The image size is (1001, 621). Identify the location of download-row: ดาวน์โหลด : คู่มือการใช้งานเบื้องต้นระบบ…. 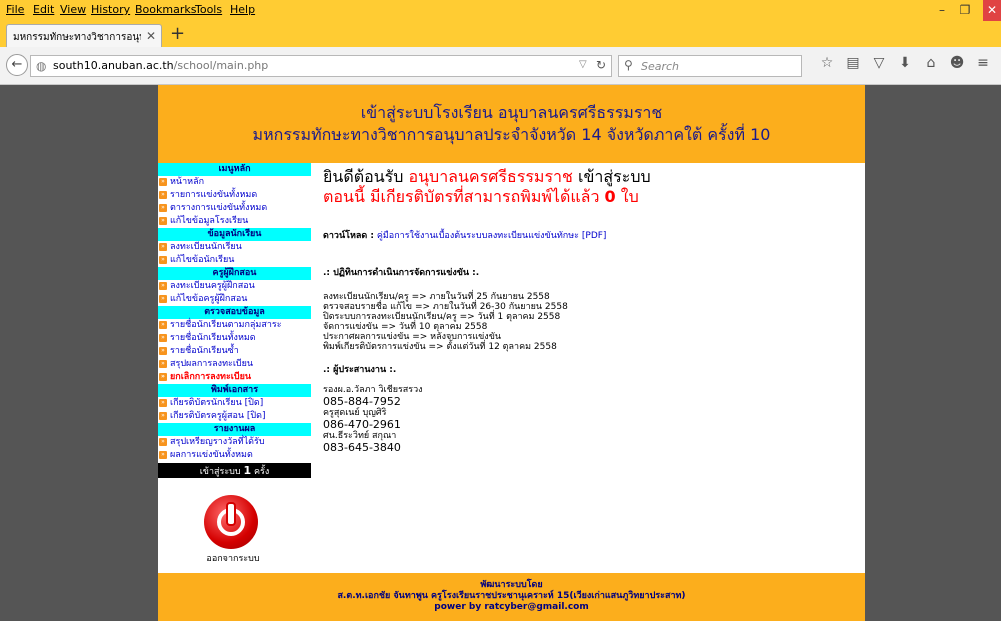
(464, 235).